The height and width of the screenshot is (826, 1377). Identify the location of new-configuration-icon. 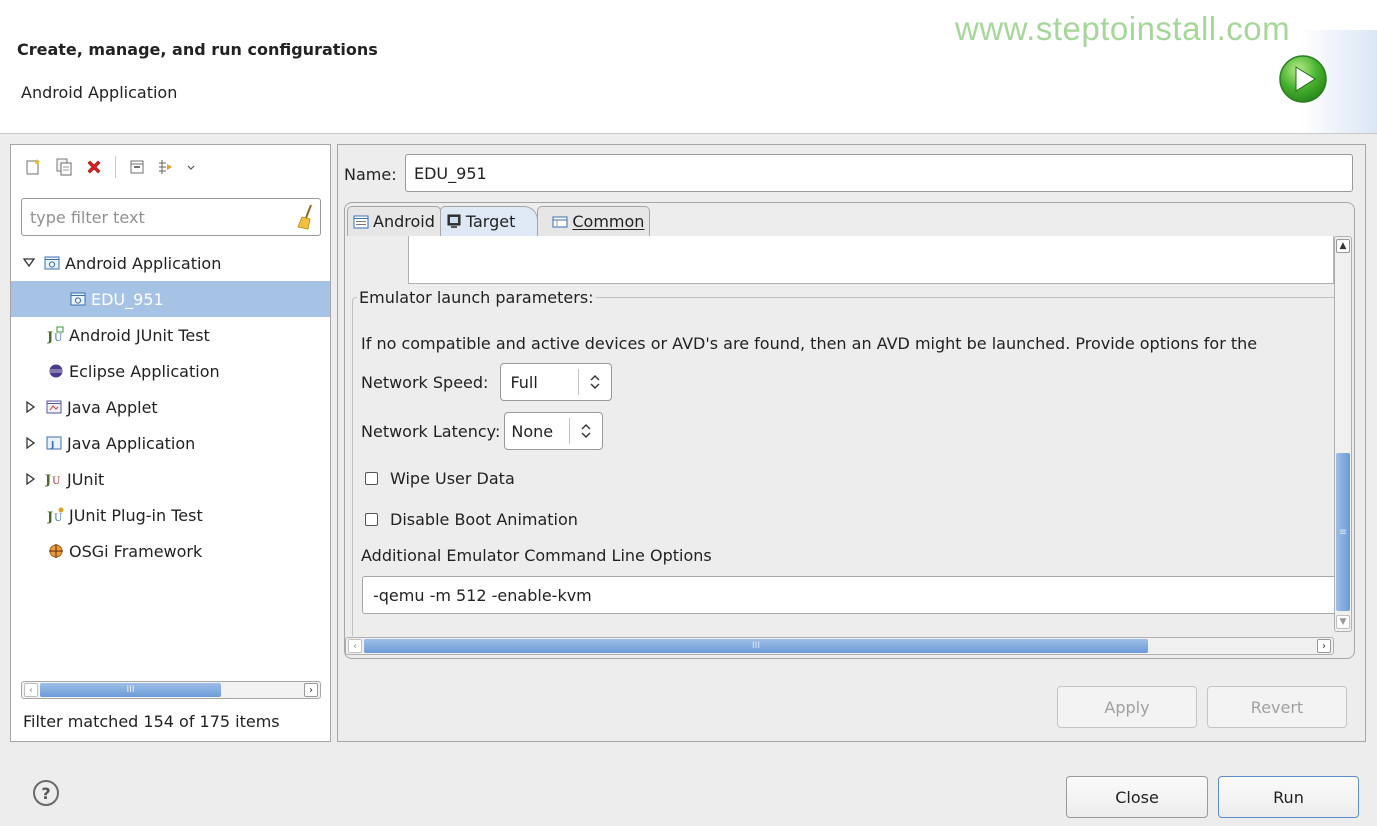
(34, 167).